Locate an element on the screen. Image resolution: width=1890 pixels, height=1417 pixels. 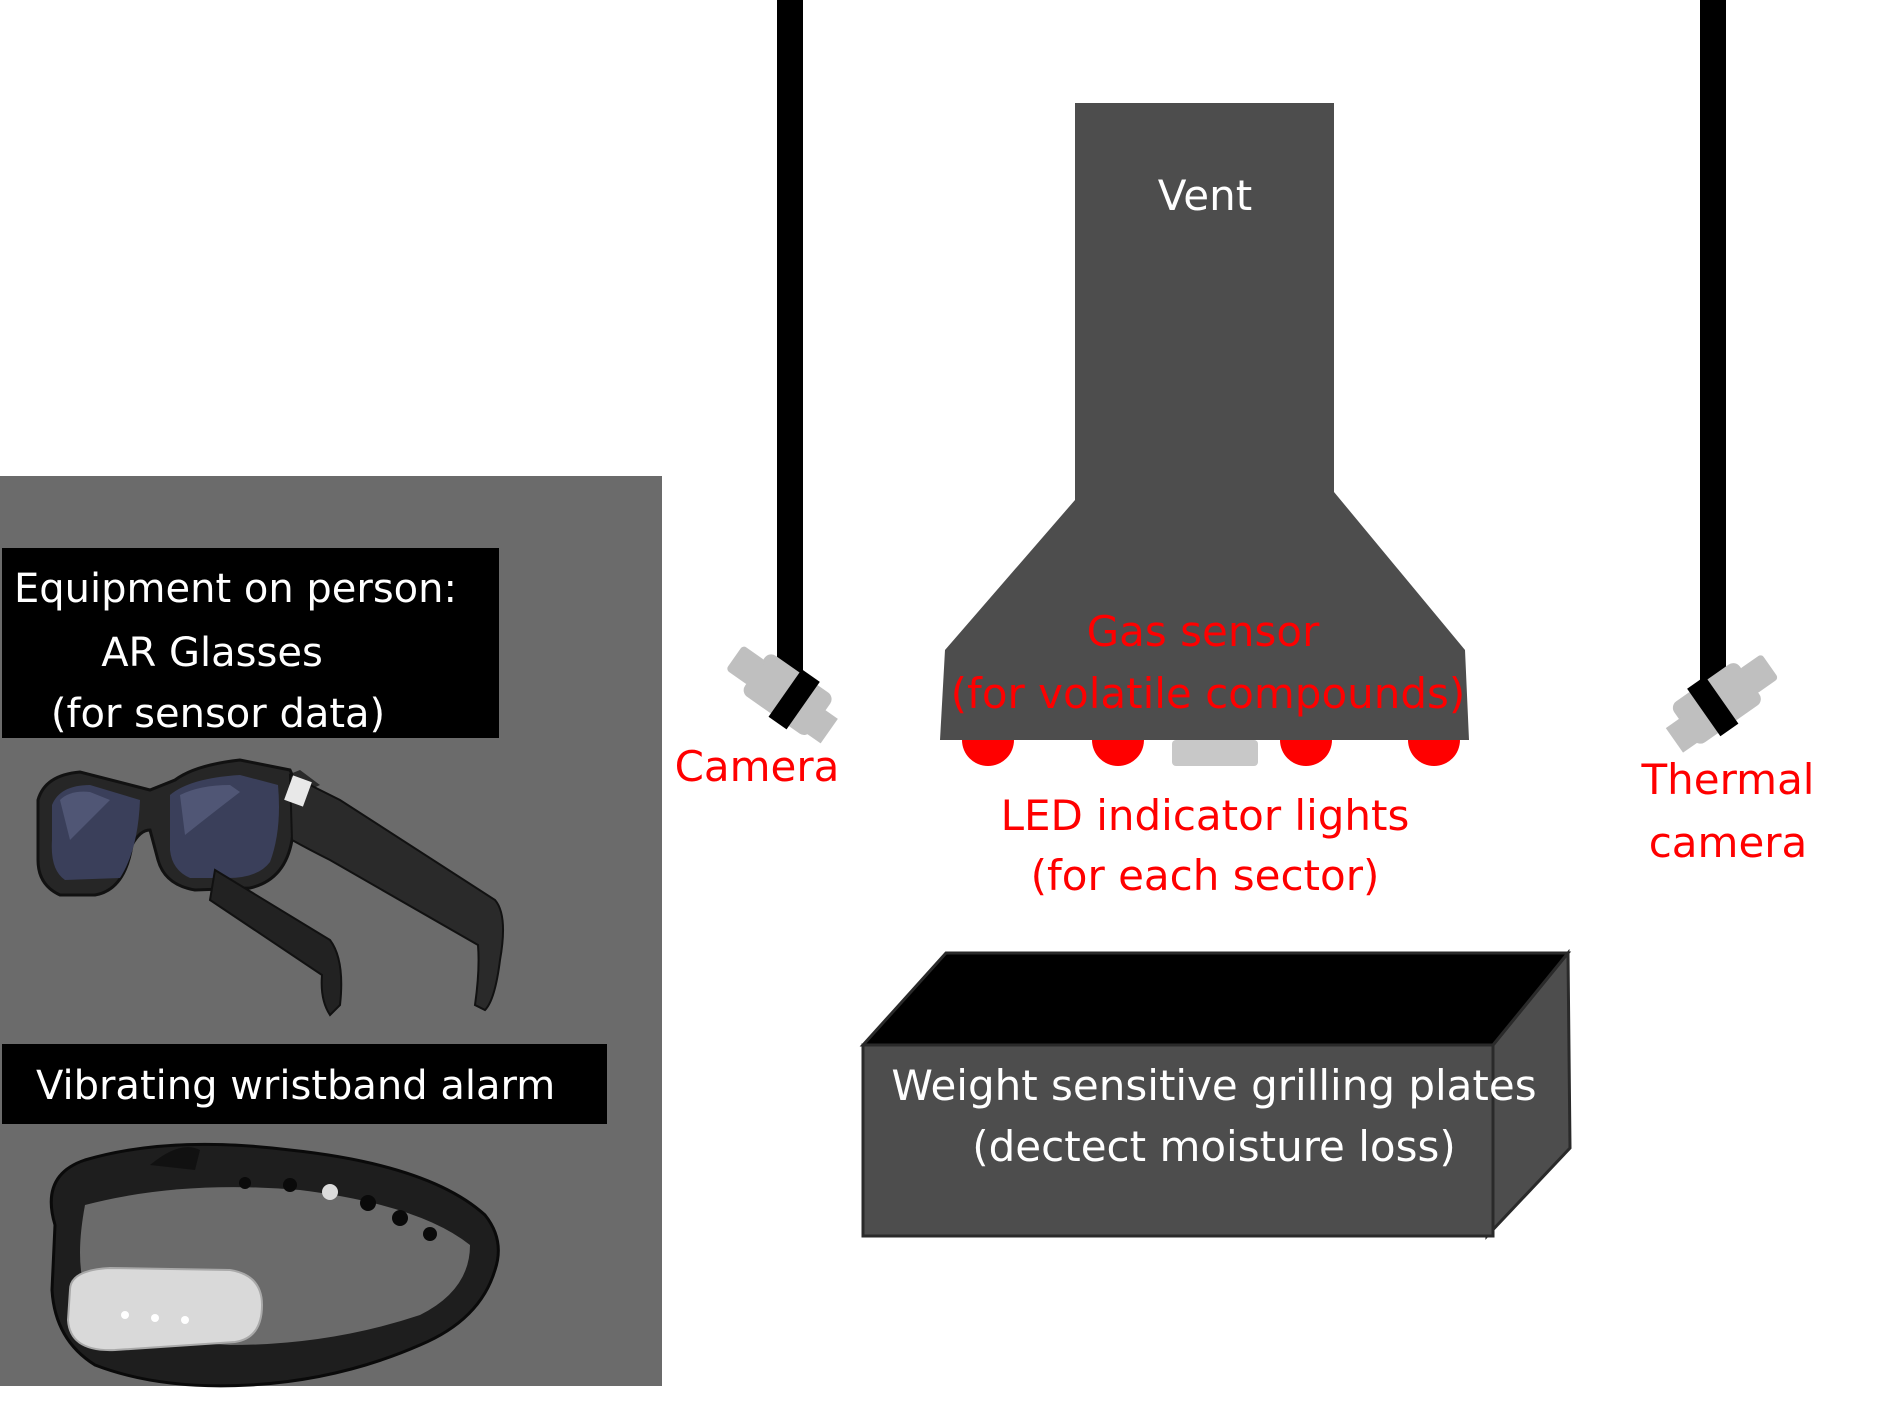
ar-glasses-note: (for sensor data) is located at coordinates (218, 714).